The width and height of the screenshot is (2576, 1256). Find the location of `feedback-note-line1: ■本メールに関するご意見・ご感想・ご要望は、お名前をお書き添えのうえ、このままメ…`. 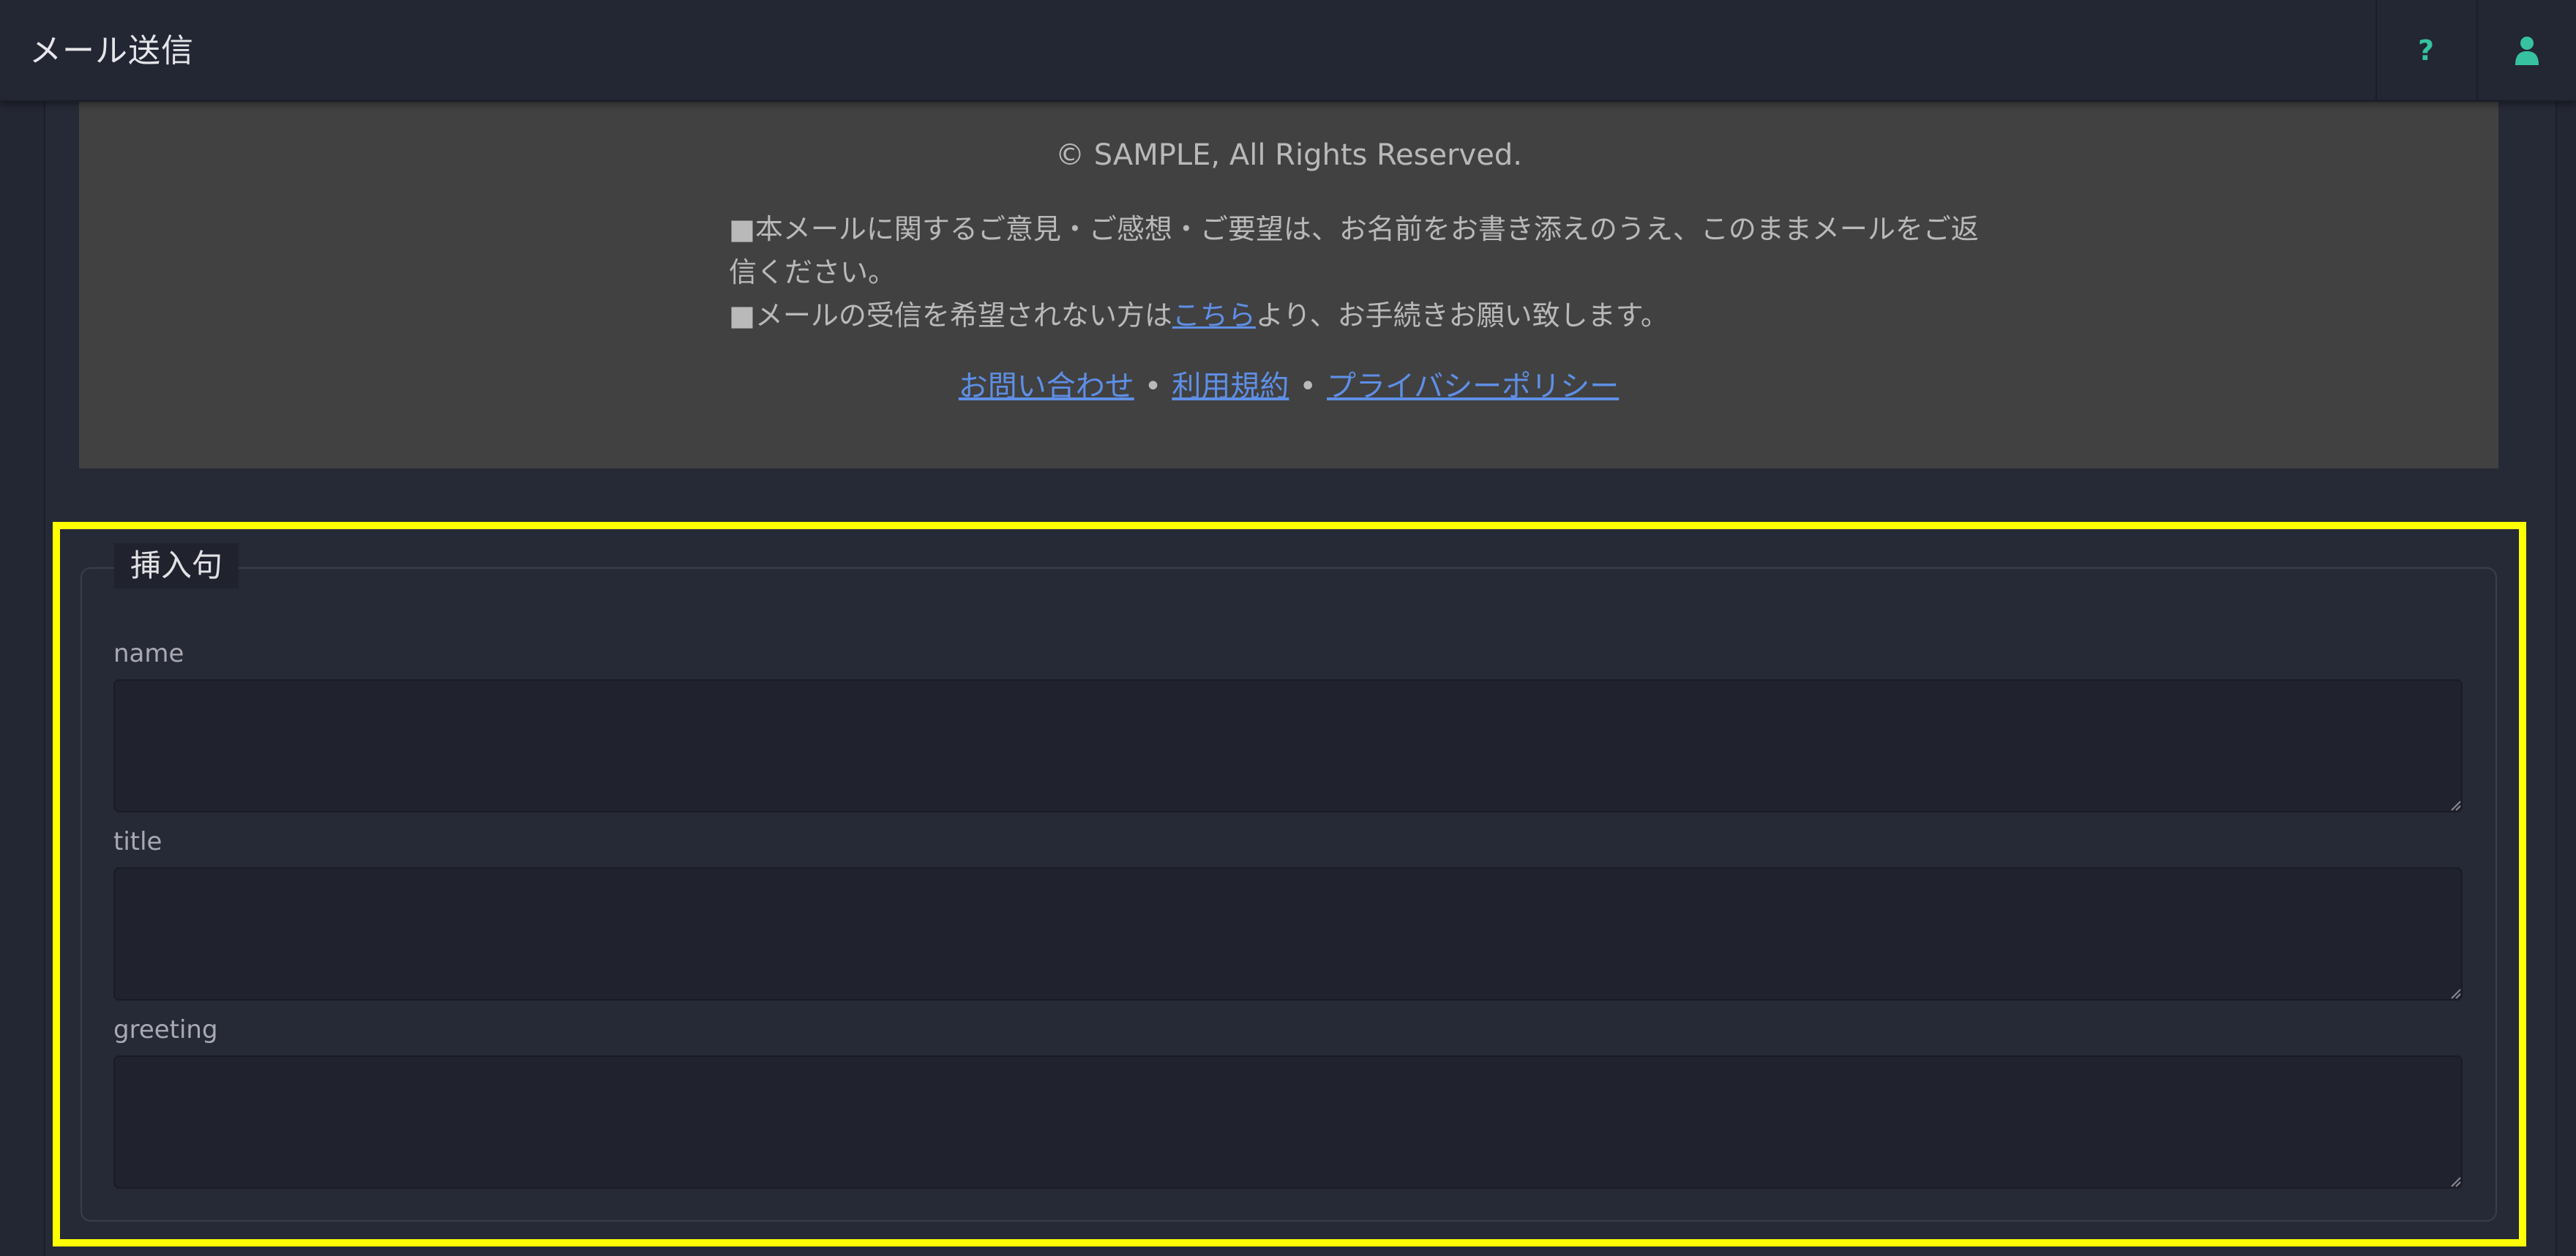

feedback-note-line1: ■本メールに関するご意見・ご感想・ご要望は、お名前をお書き添えのうえ、このままメ… is located at coordinates (1354, 229).